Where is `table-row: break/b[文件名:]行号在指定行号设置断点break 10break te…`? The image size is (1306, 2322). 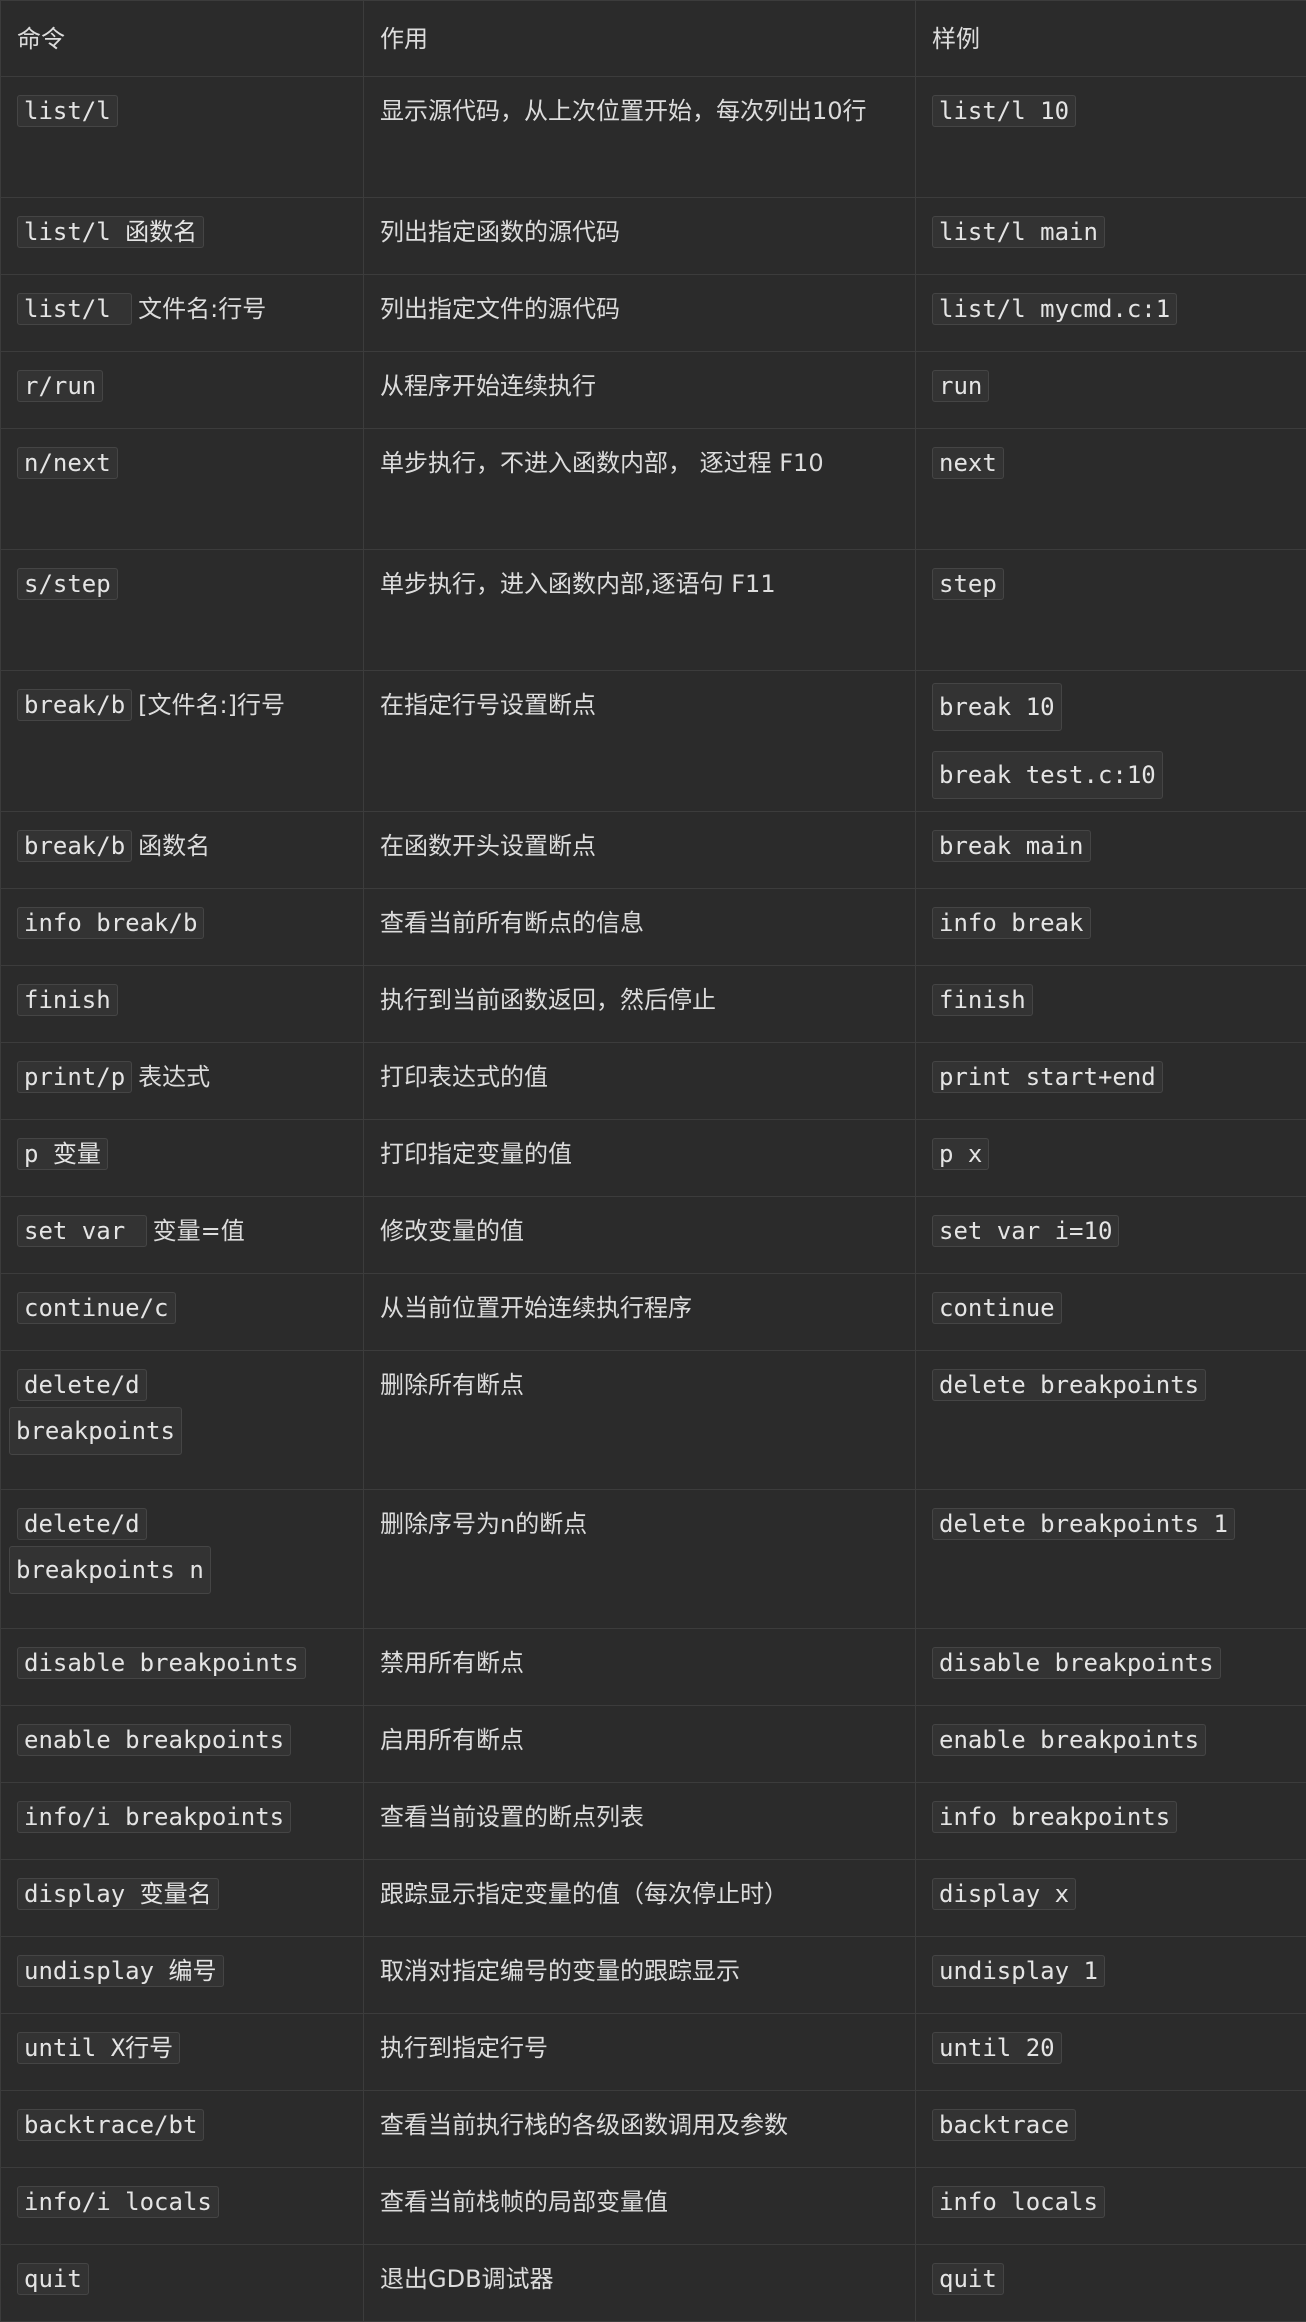 table-row: break/b[文件名:]行号在指定行号设置断点break 10break te… is located at coordinates (653, 741).